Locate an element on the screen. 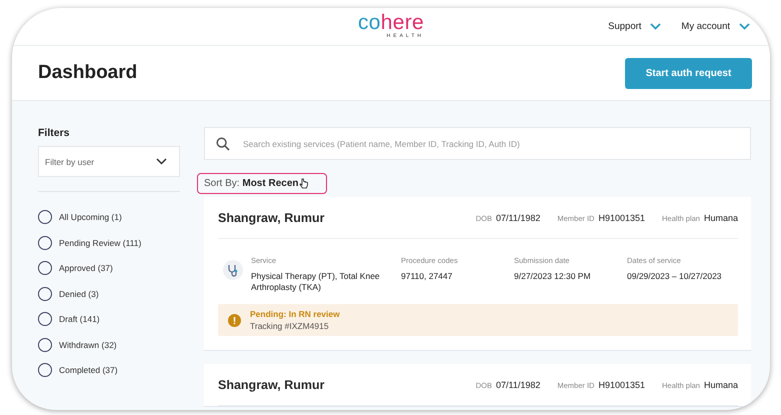  search-icon is located at coordinates (223, 144).